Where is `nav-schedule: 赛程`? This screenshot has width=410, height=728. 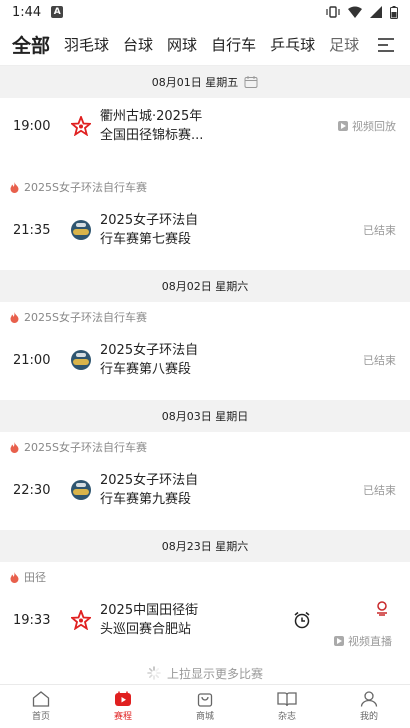
nav-schedule: 赛程 is located at coordinates (123, 706).